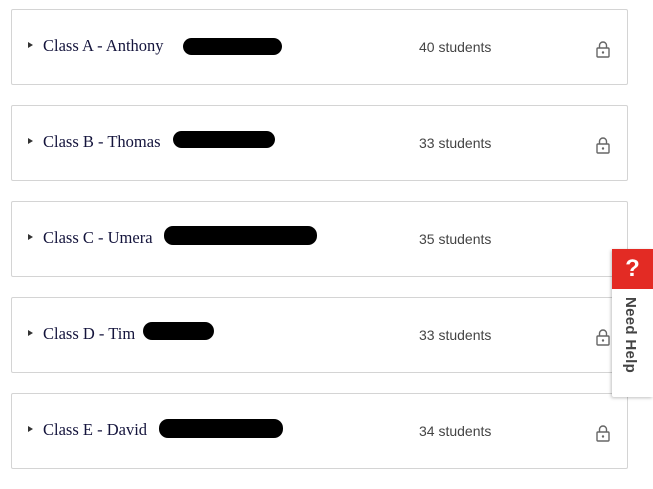 This screenshot has width=653, height=489. What do you see at coordinates (455, 47) in the screenshot?
I see `student-count: 40 students` at bounding box center [455, 47].